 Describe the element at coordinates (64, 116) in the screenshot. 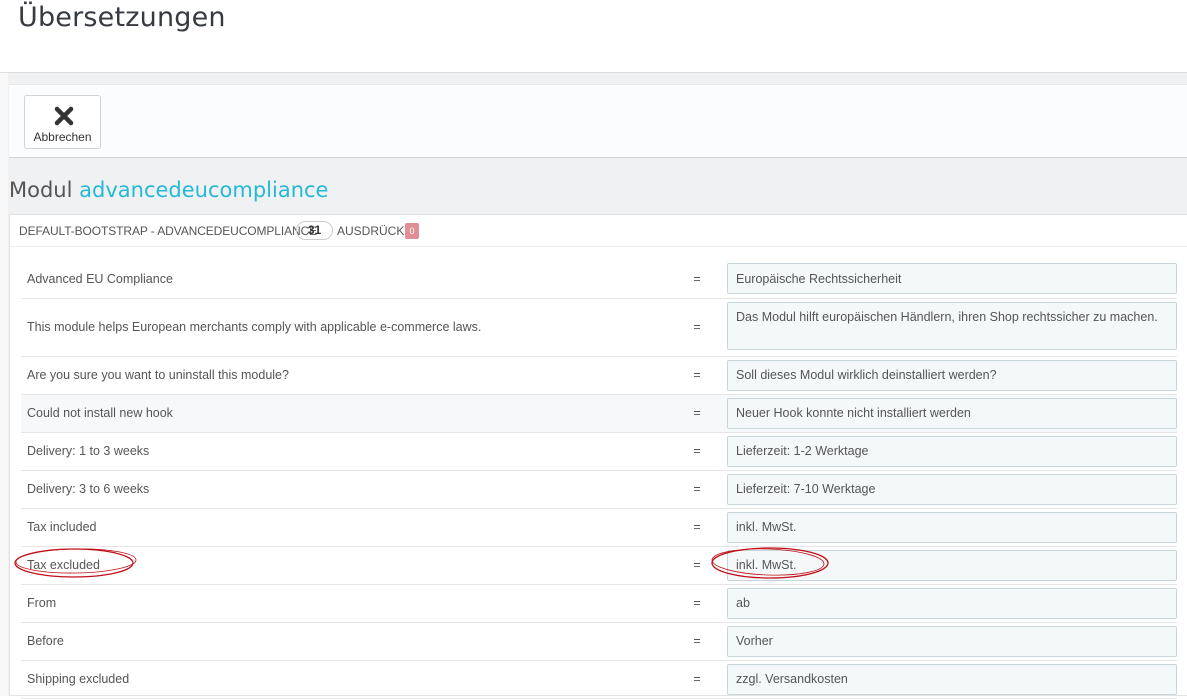

I see `close-icon` at that location.